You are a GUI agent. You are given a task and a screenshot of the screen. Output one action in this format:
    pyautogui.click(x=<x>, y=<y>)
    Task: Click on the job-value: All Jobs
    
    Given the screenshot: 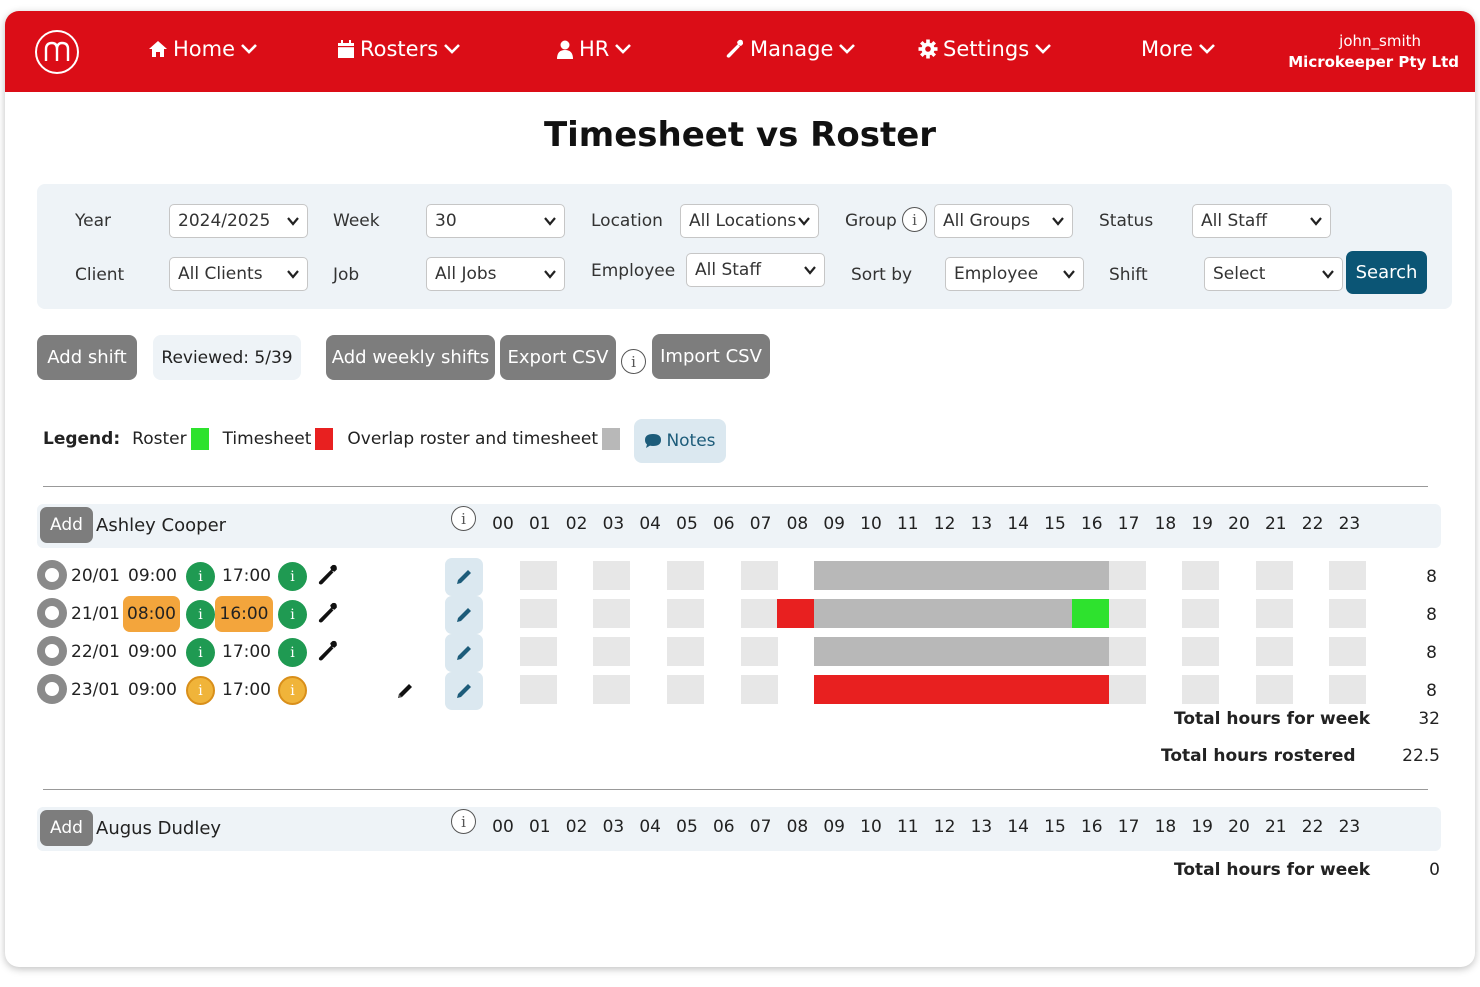 What is the action you would take?
    pyautogui.click(x=466, y=274)
    